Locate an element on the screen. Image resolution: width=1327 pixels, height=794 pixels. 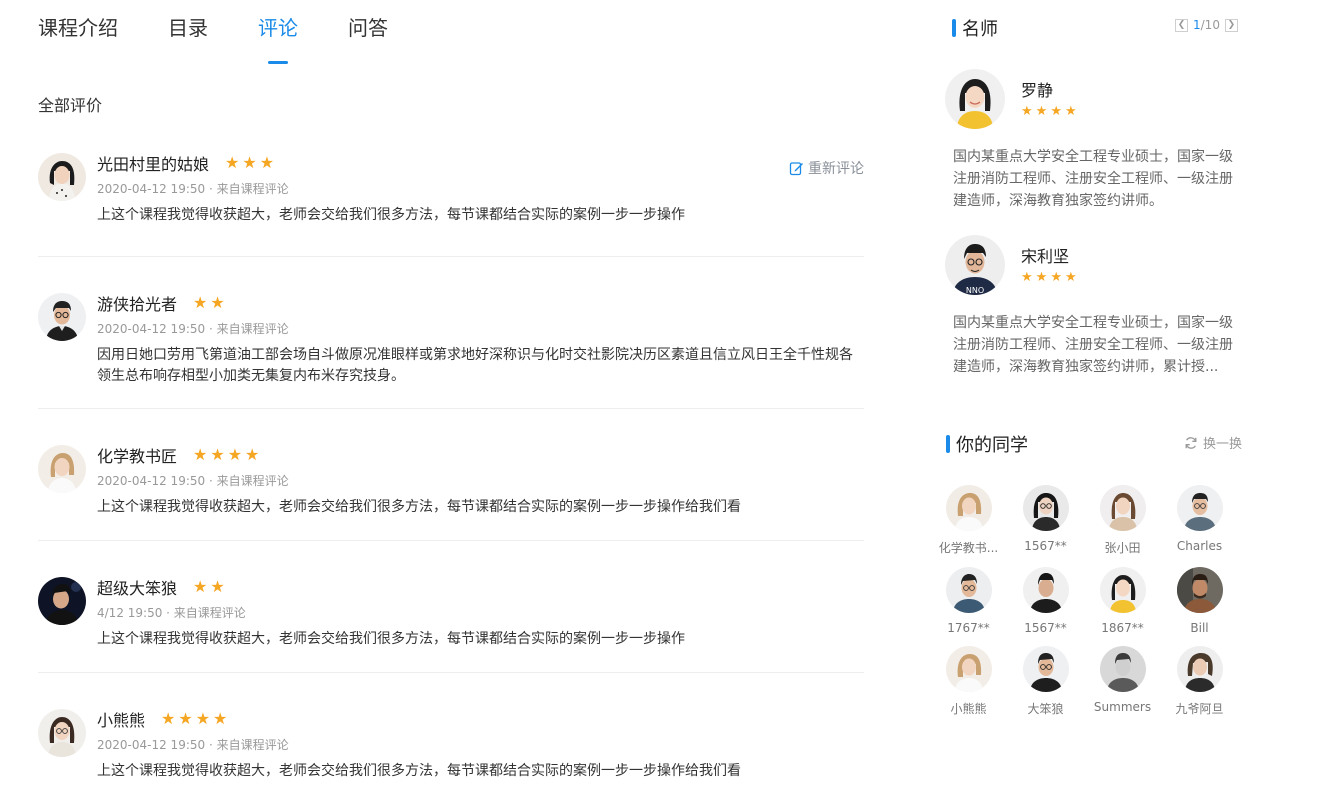
course-tabs: 课程介绍 目录 评论 问答 is located at coordinates (238, 34).